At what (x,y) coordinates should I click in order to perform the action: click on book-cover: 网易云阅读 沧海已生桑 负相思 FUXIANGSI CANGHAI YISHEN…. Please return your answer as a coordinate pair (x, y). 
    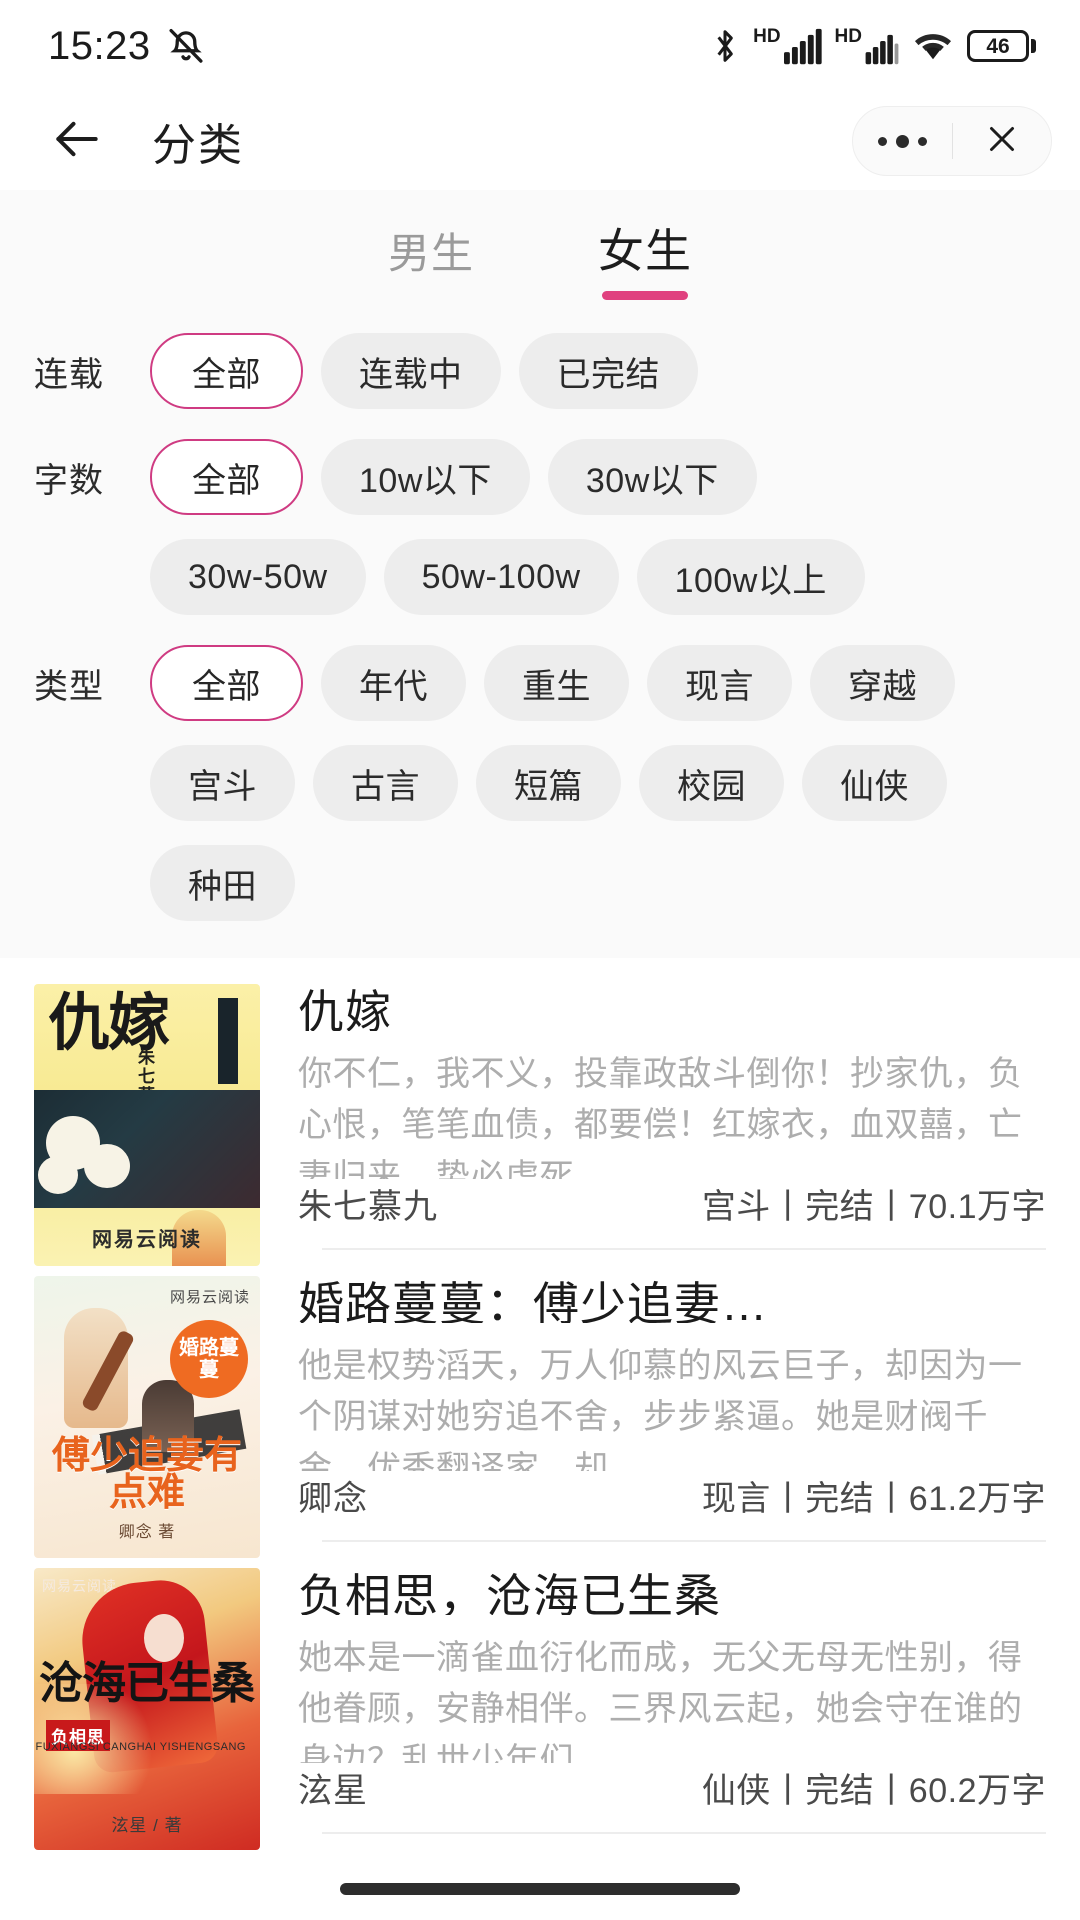
    Looking at the image, I should click on (147, 1709).